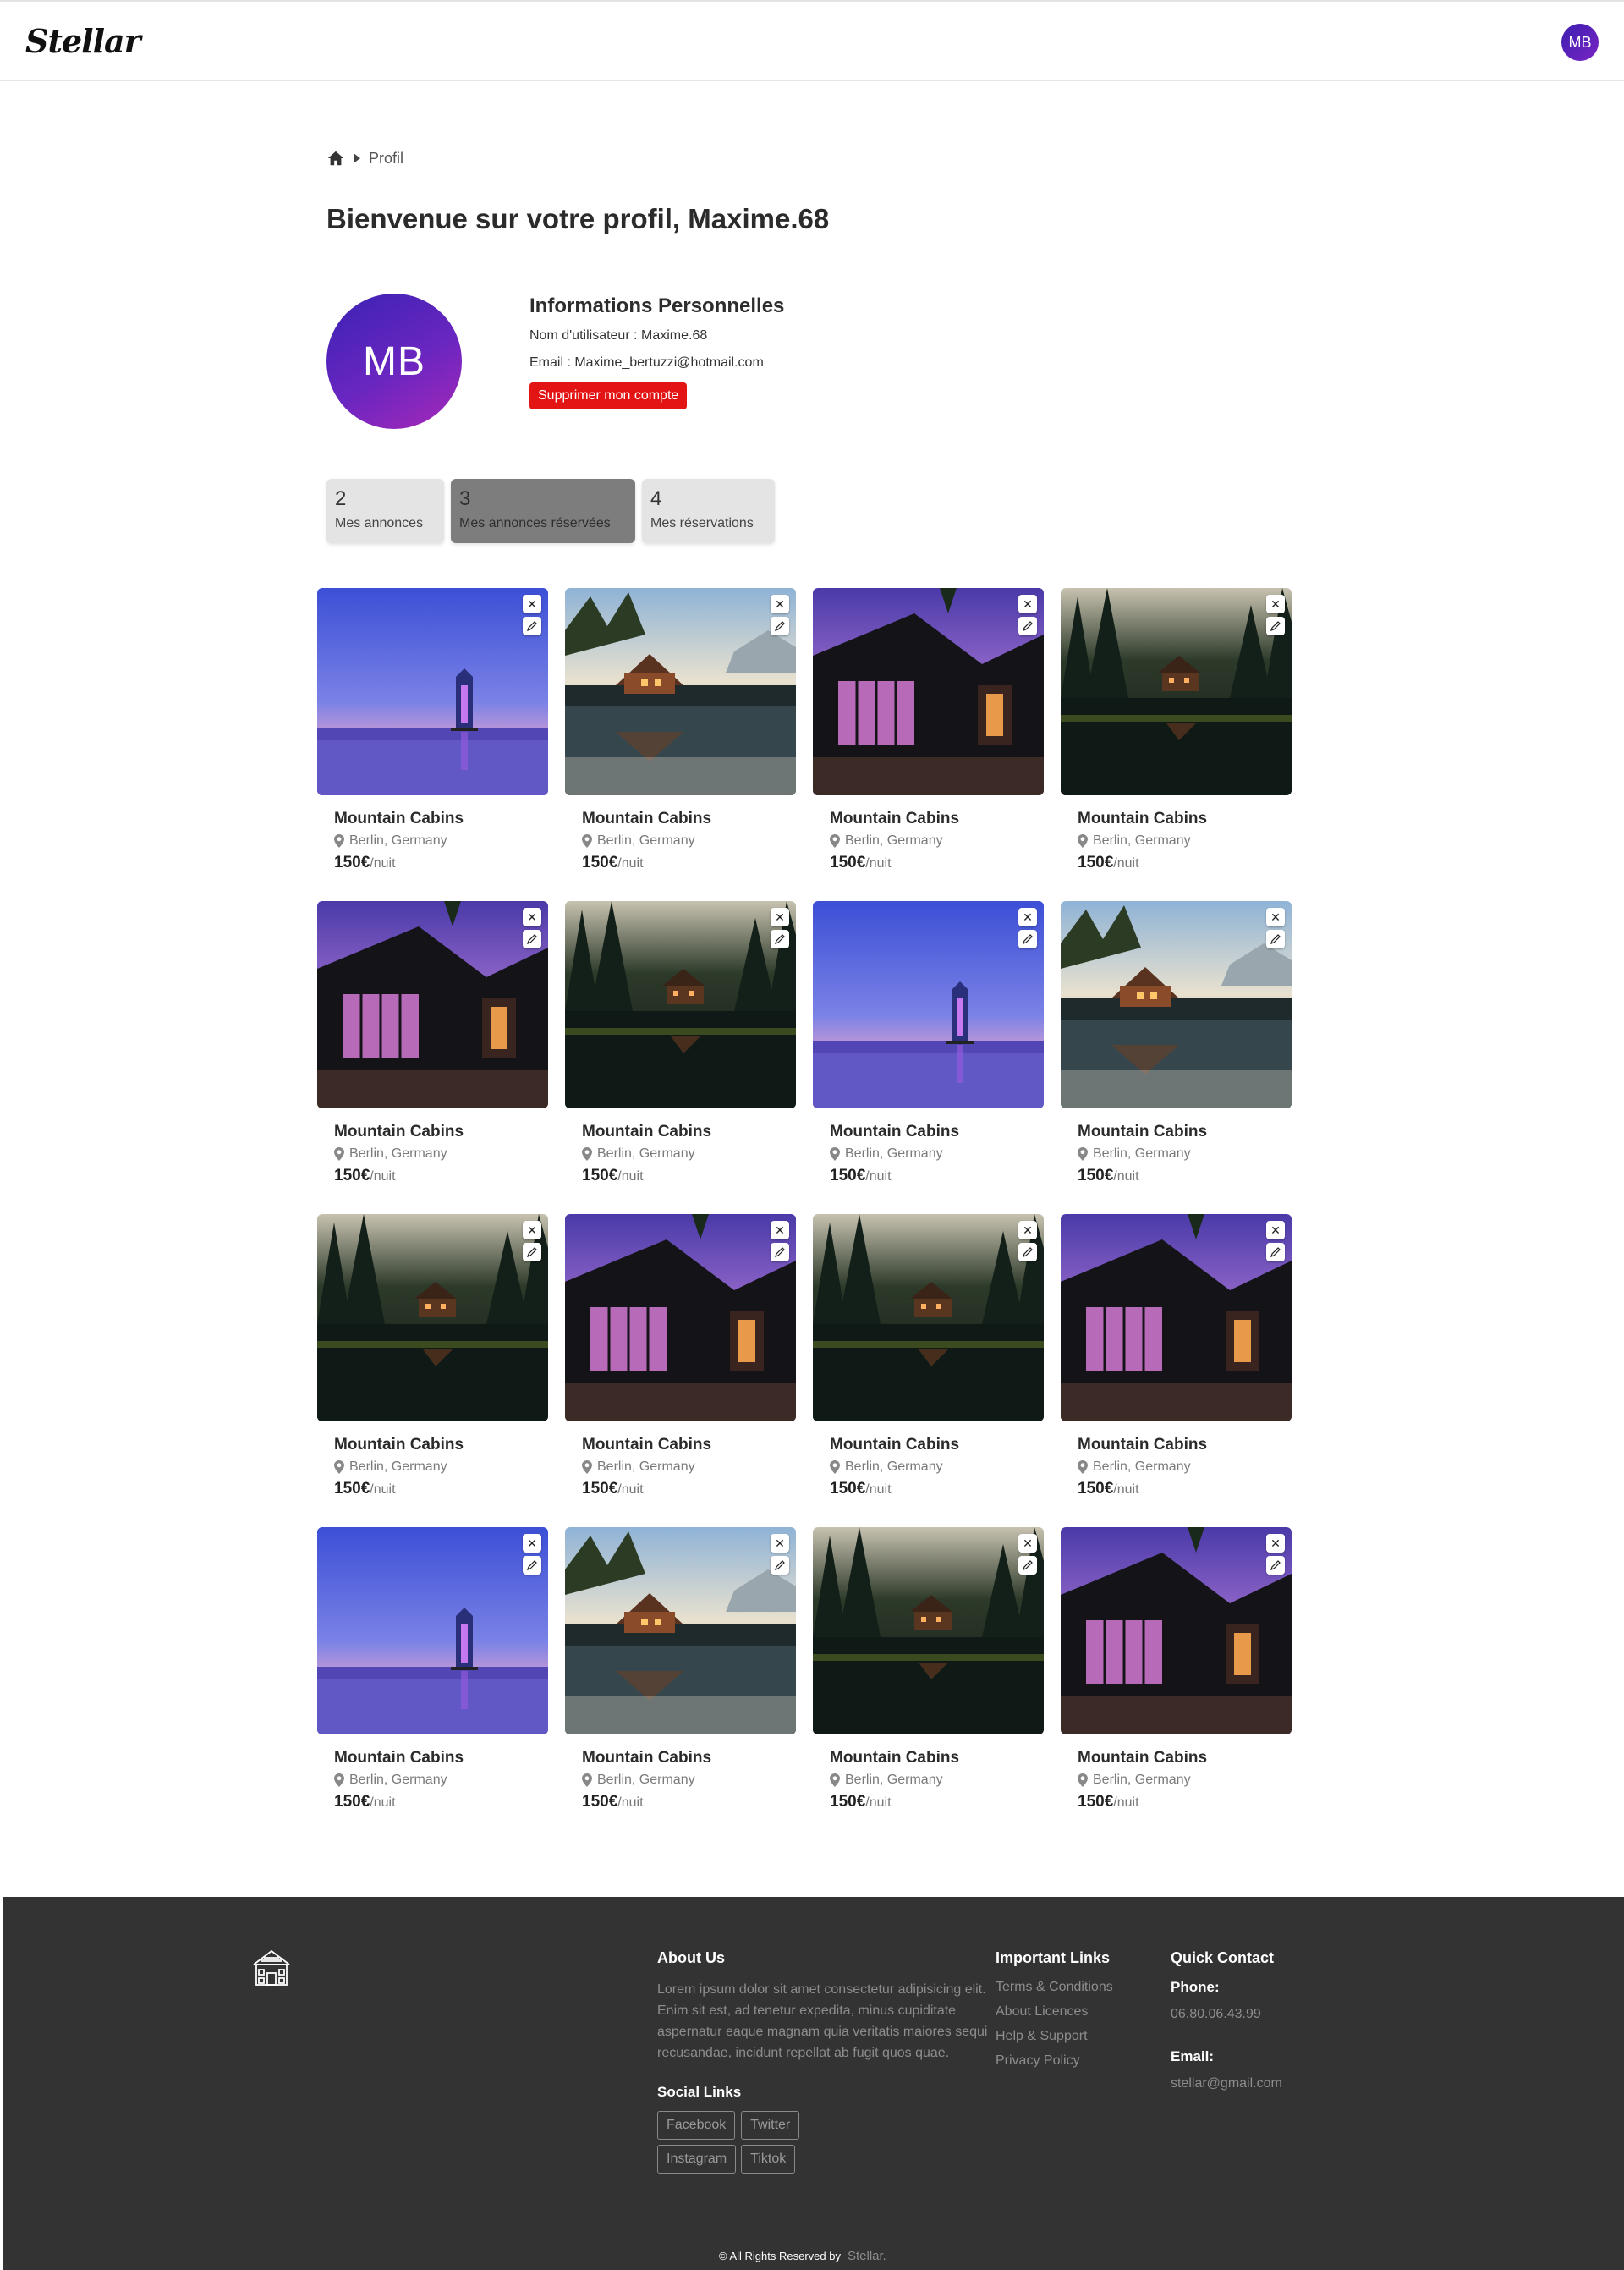 The height and width of the screenshot is (2270, 1624). Describe the element at coordinates (608, 396) in the screenshot. I see `delete-account-button: Supprimer mon compte` at that location.